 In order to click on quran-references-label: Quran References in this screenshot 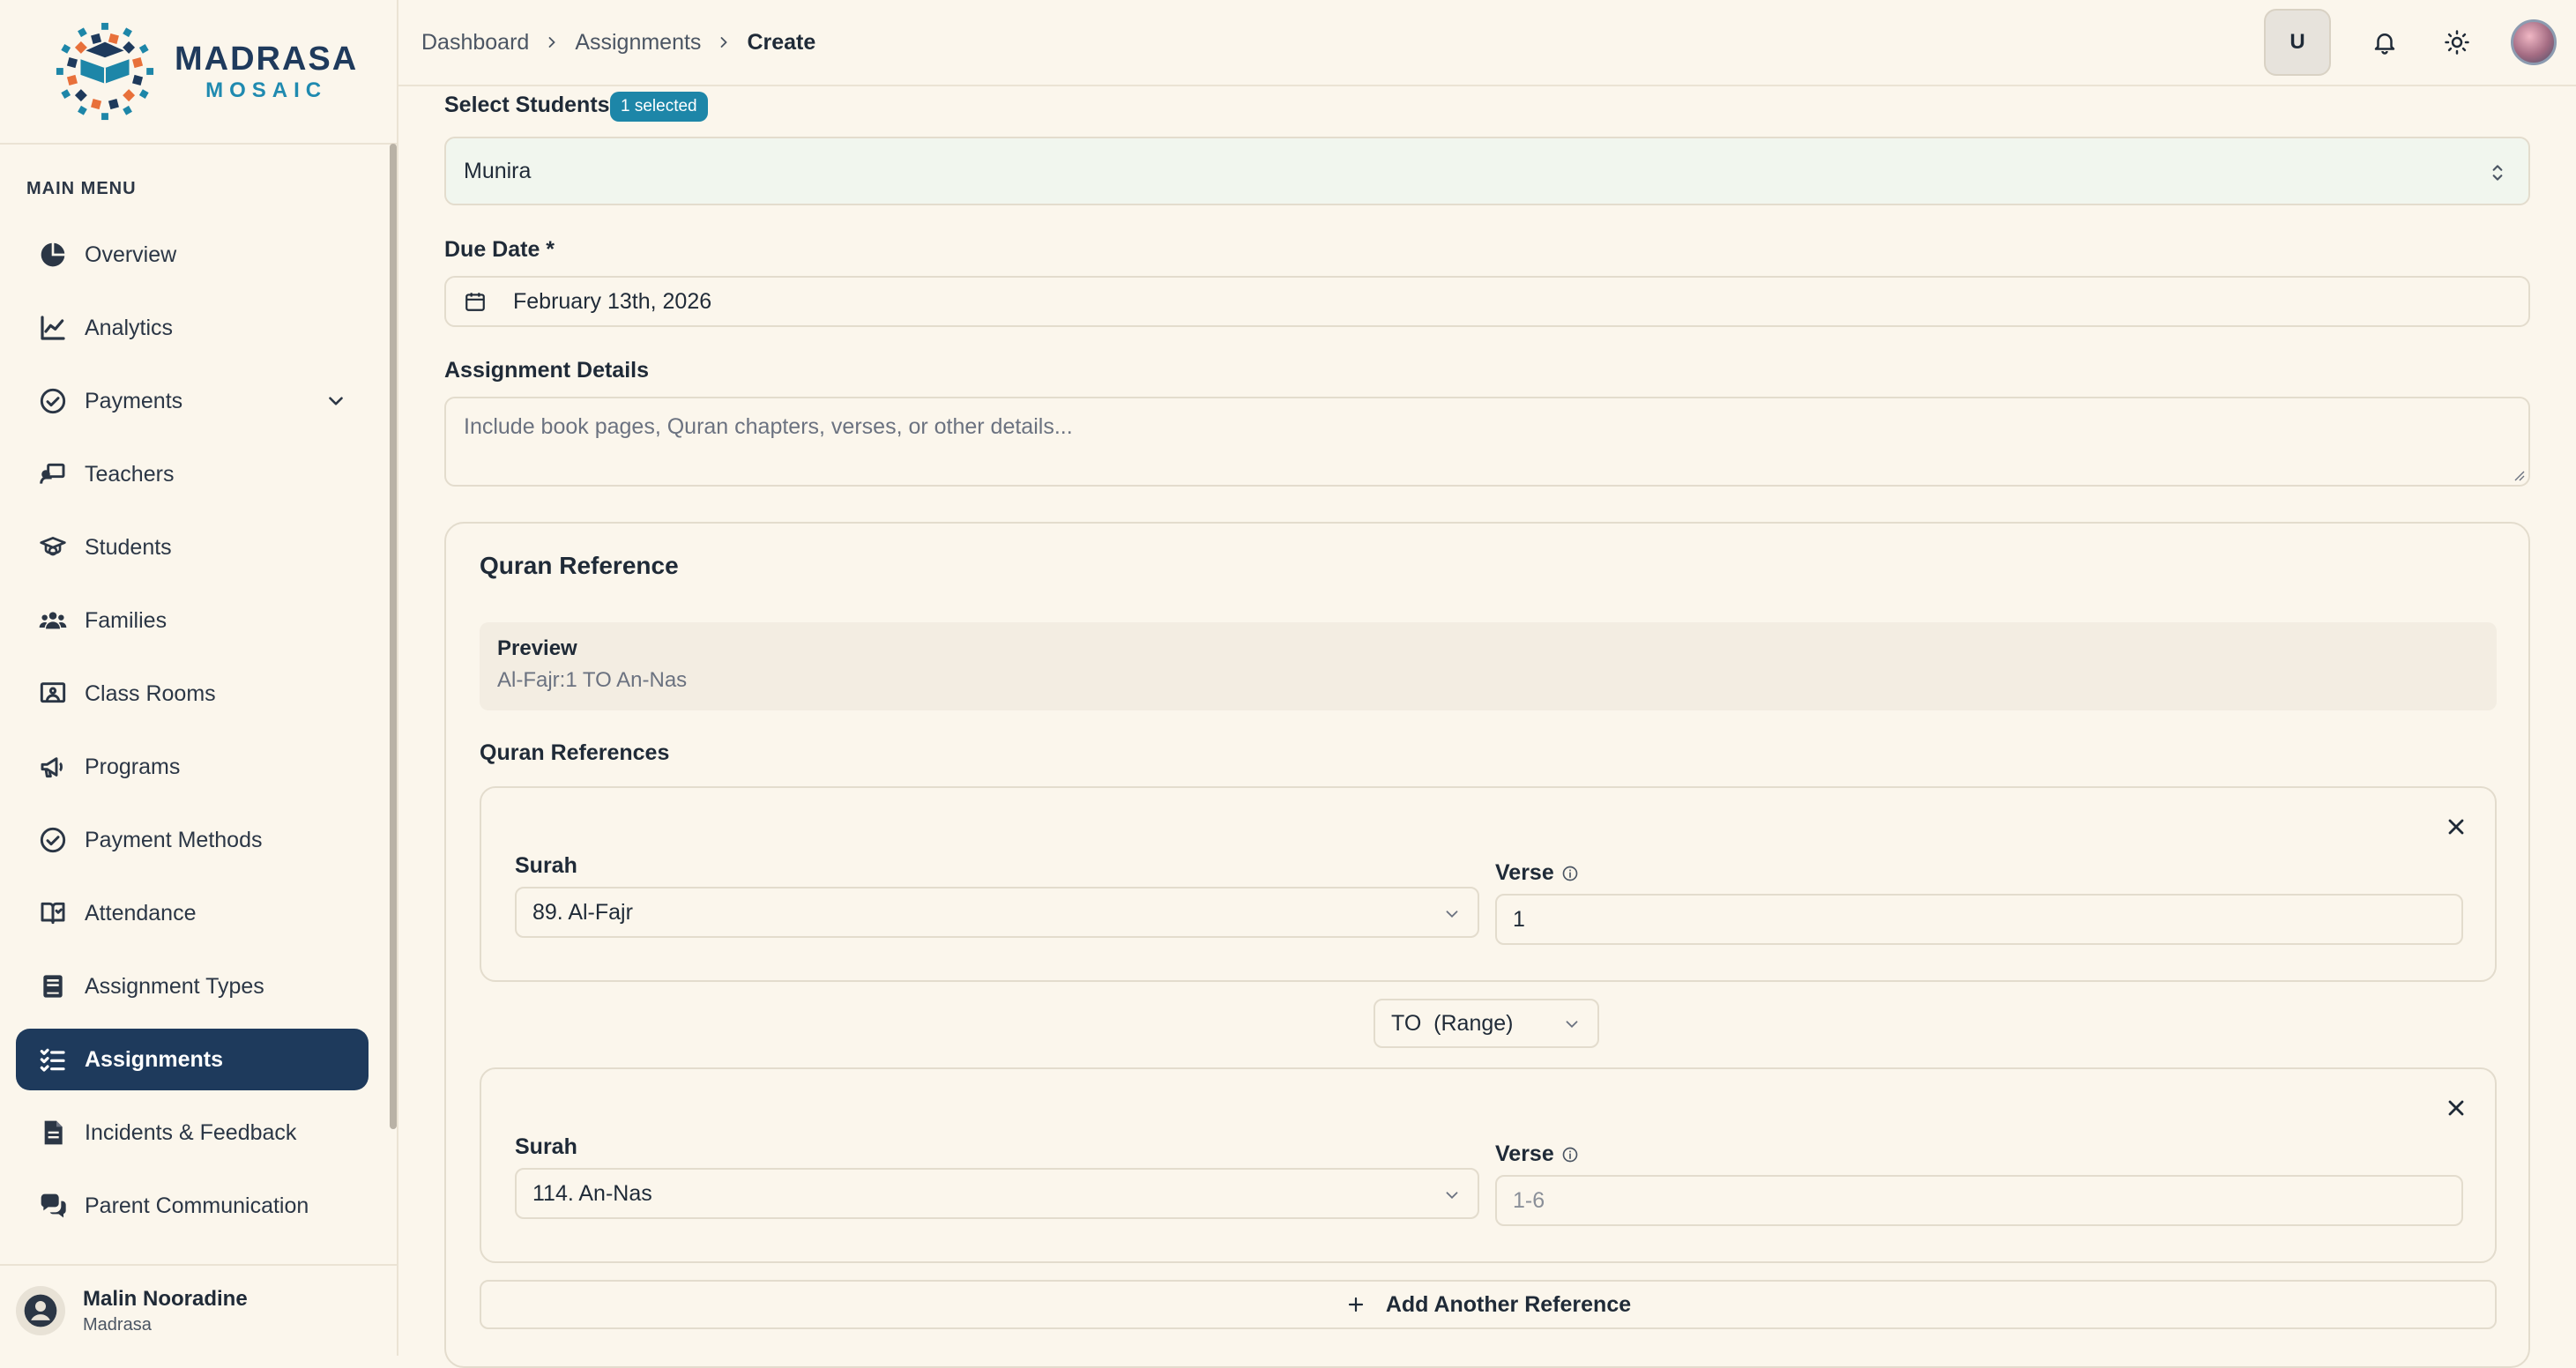, I will do `click(575, 752)`.